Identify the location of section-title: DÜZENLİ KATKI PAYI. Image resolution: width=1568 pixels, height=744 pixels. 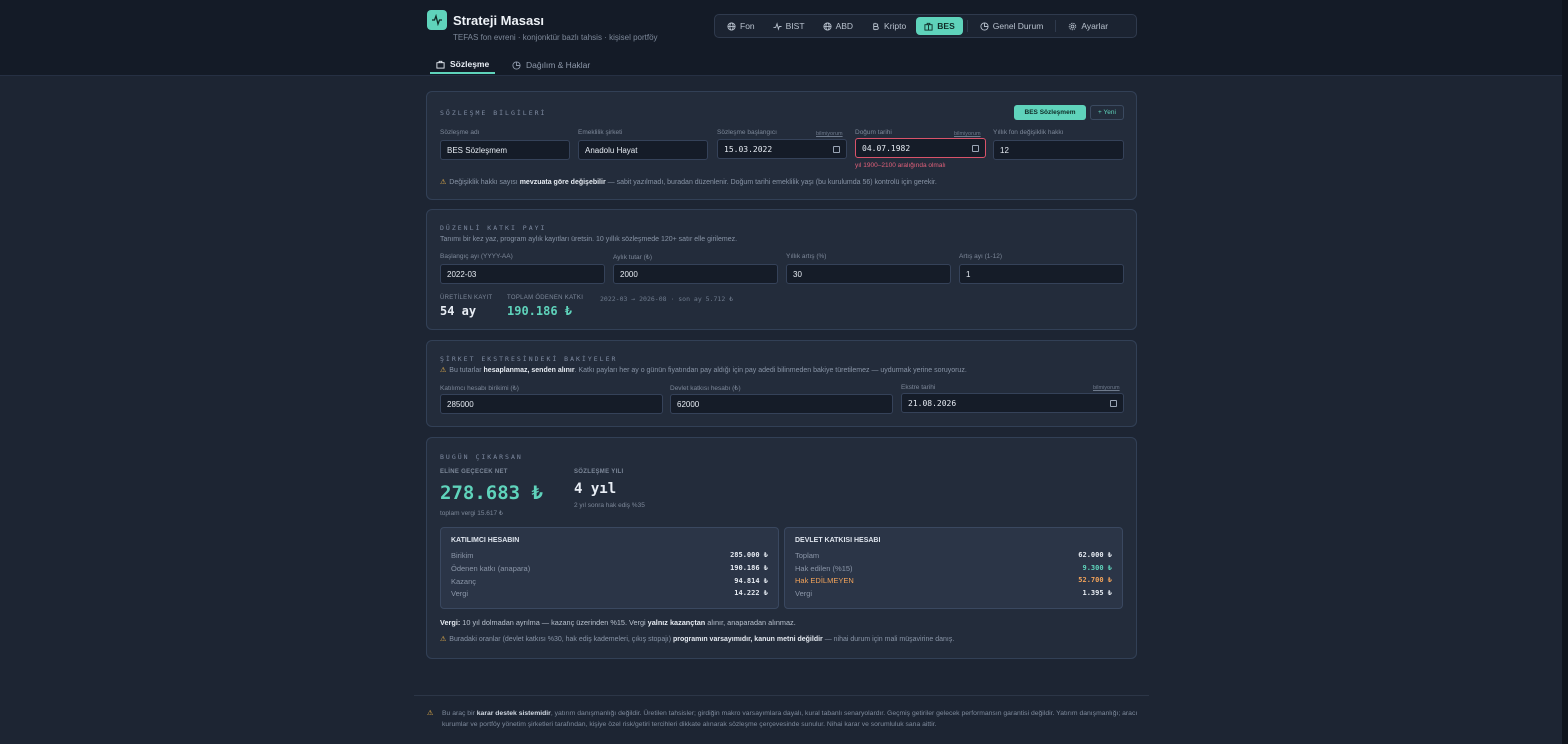
(493, 228).